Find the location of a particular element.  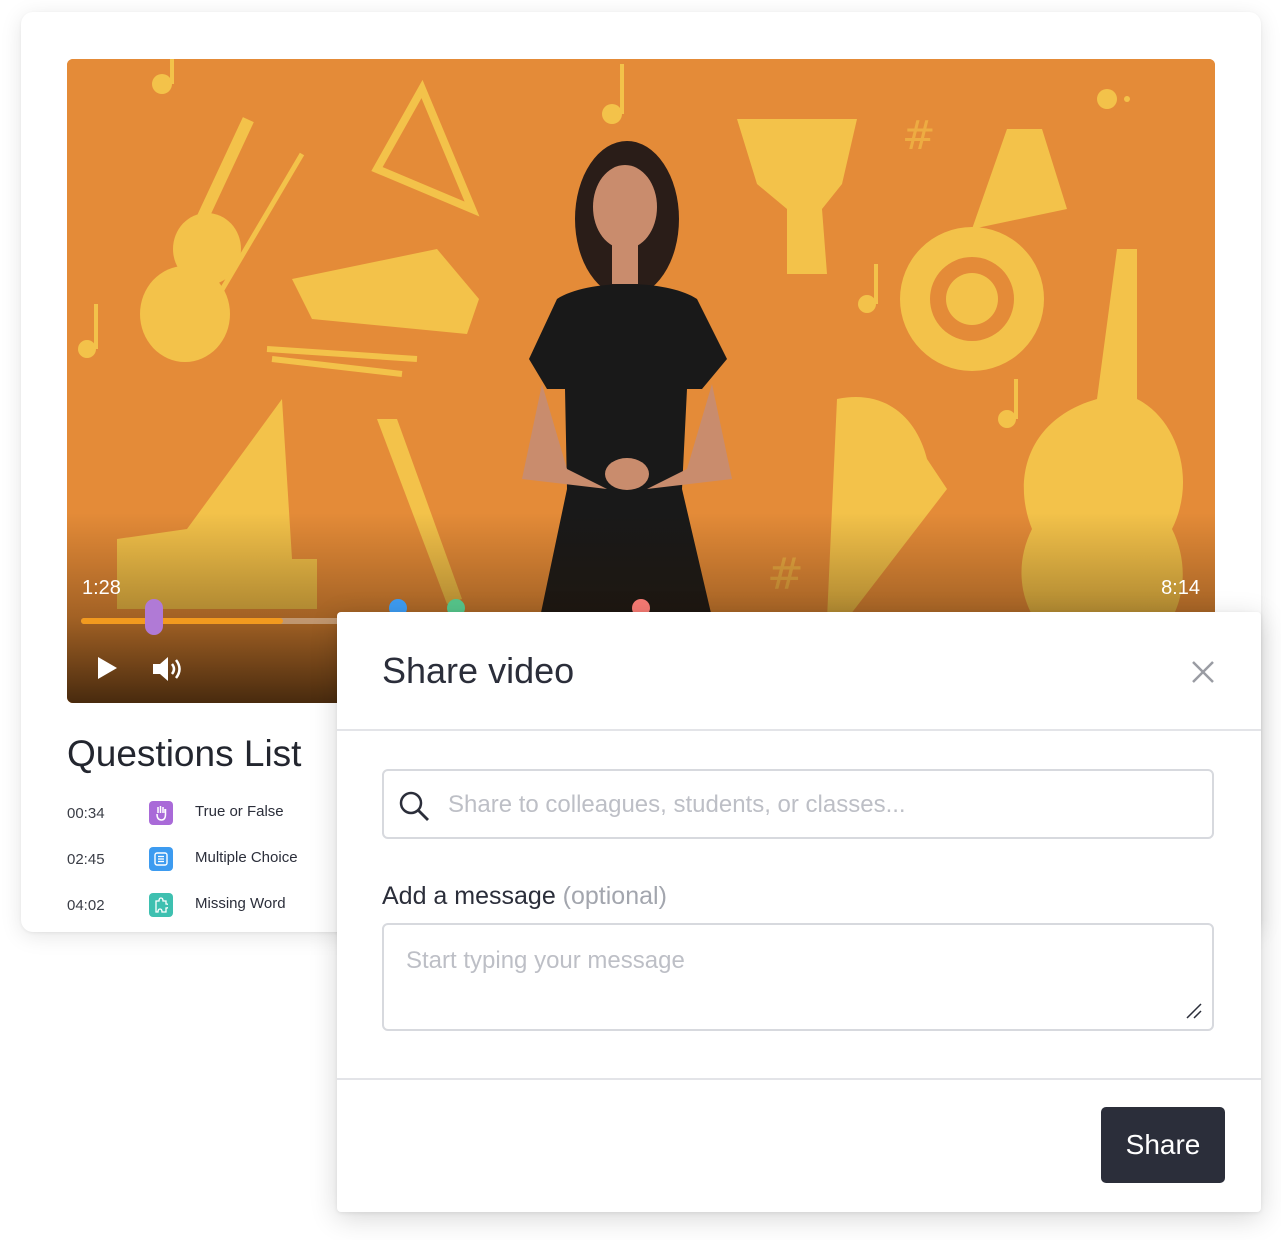

current-time: 1:28 is located at coordinates (101, 588).